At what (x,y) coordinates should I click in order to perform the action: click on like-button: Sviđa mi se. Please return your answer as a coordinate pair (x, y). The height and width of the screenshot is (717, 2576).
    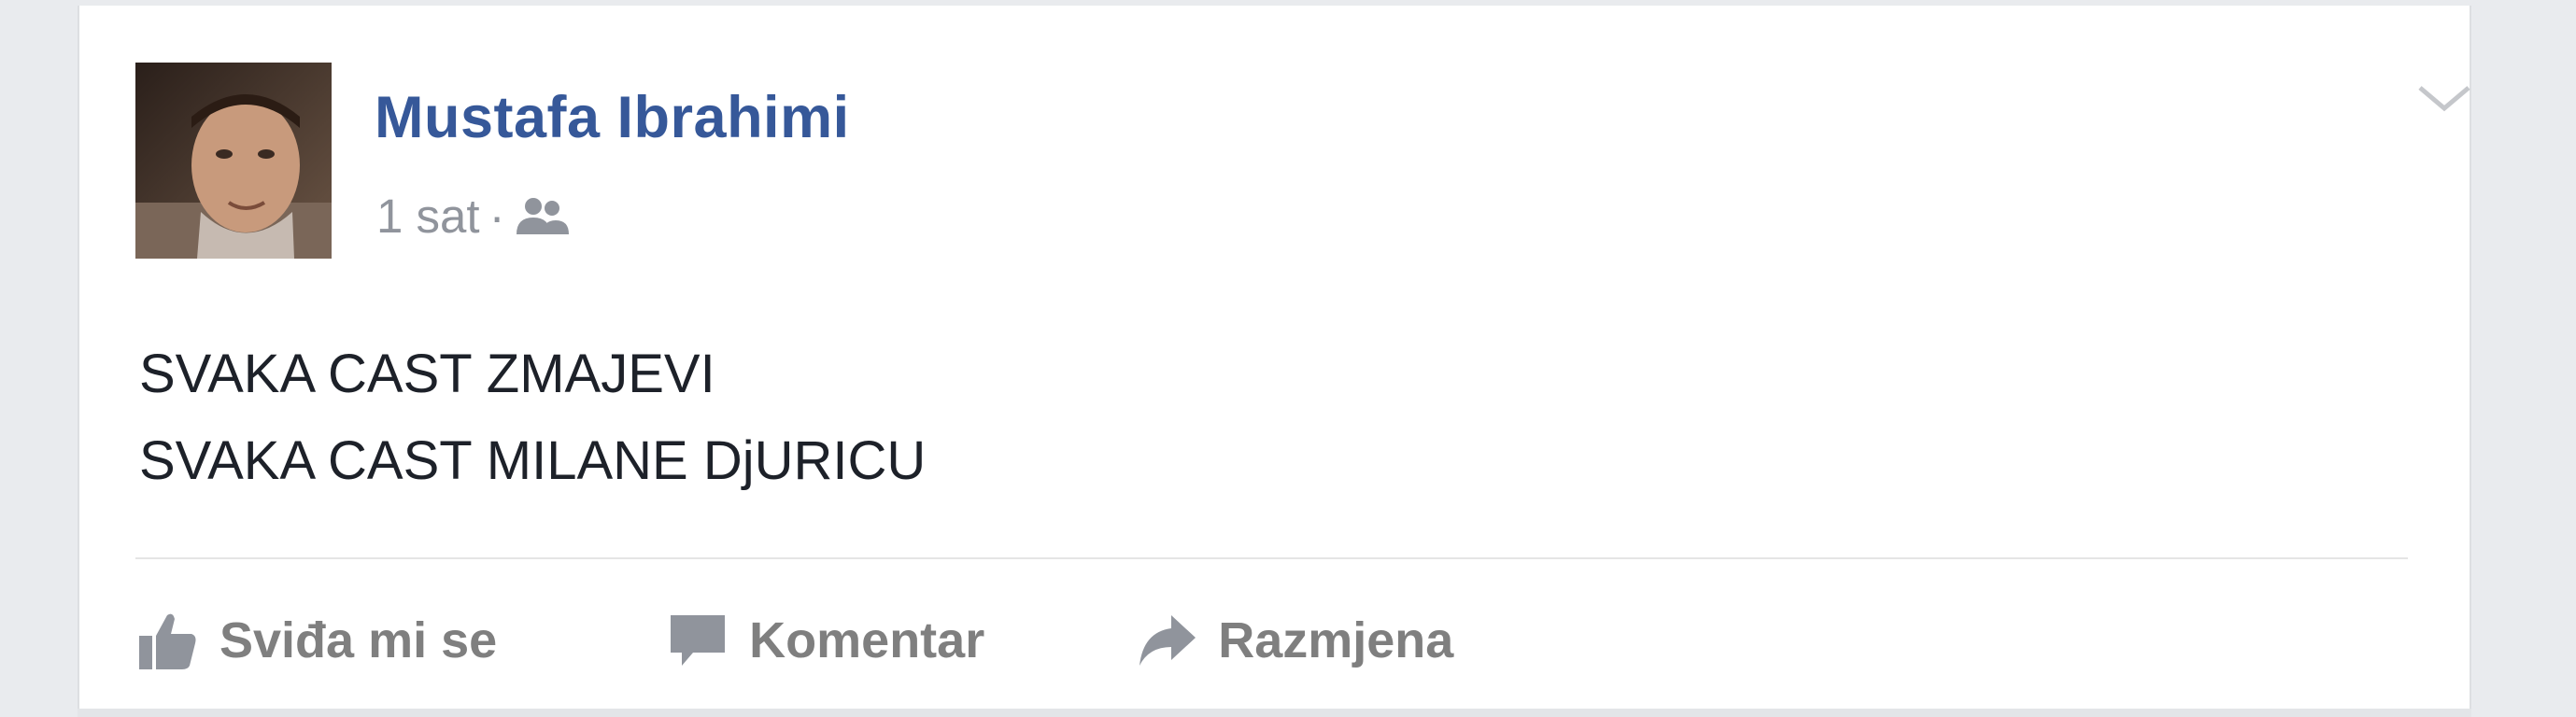
    Looking at the image, I should click on (316, 640).